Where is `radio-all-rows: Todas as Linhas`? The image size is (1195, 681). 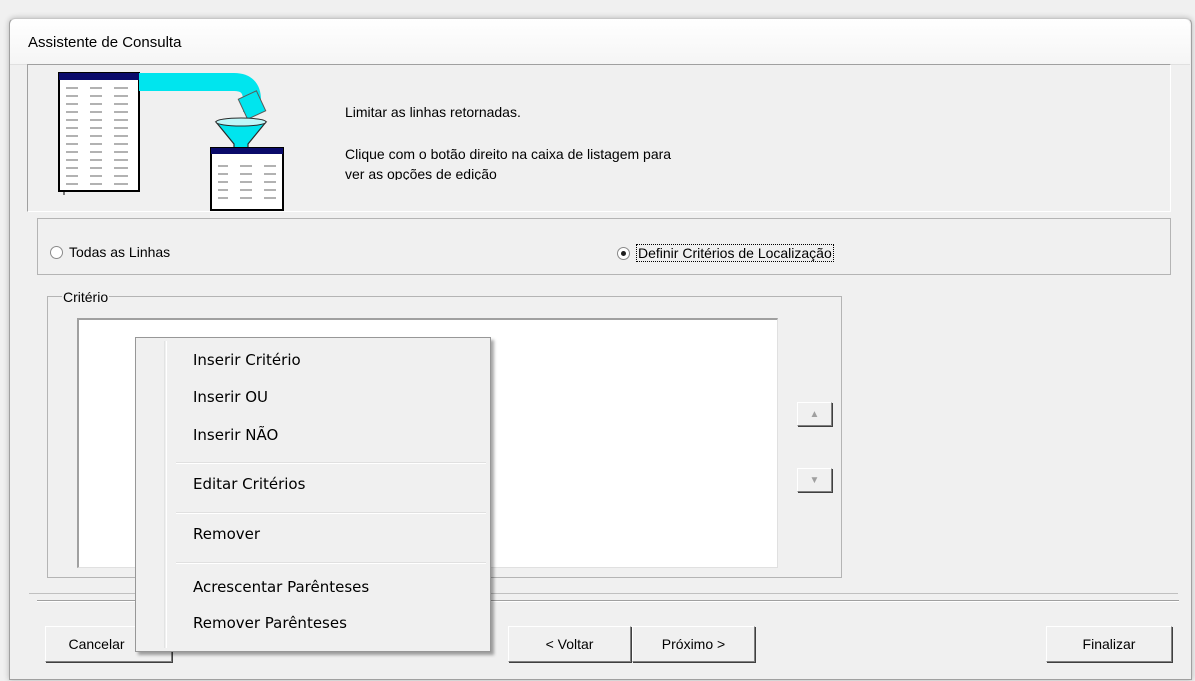
radio-all-rows: Todas as Linhas is located at coordinates (110, 252).